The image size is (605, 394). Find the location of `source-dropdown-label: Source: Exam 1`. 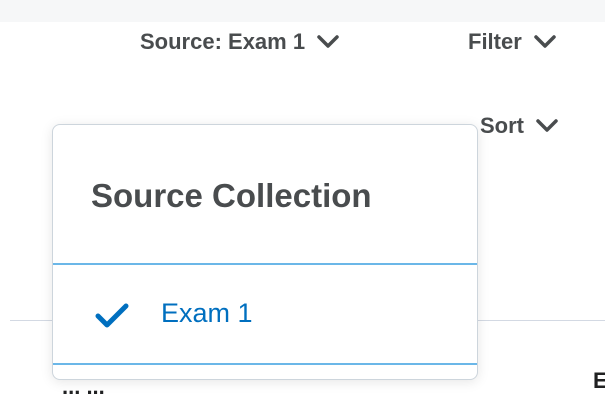

source-dropdown-label: Source: Exam 1 is located at coordinates (223, 41).